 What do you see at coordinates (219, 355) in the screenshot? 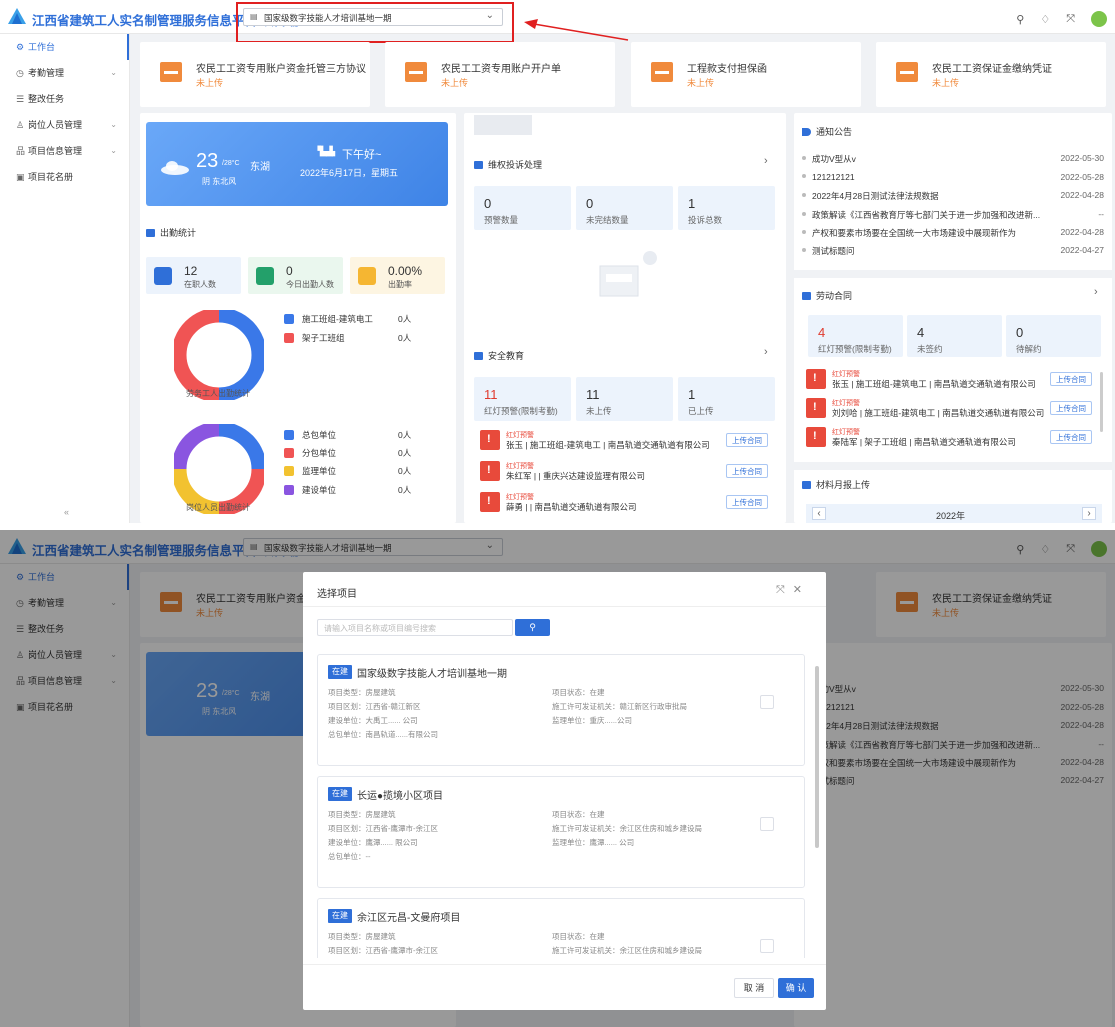
I see `labor-donut-chart` at bounding box center [219, 355].